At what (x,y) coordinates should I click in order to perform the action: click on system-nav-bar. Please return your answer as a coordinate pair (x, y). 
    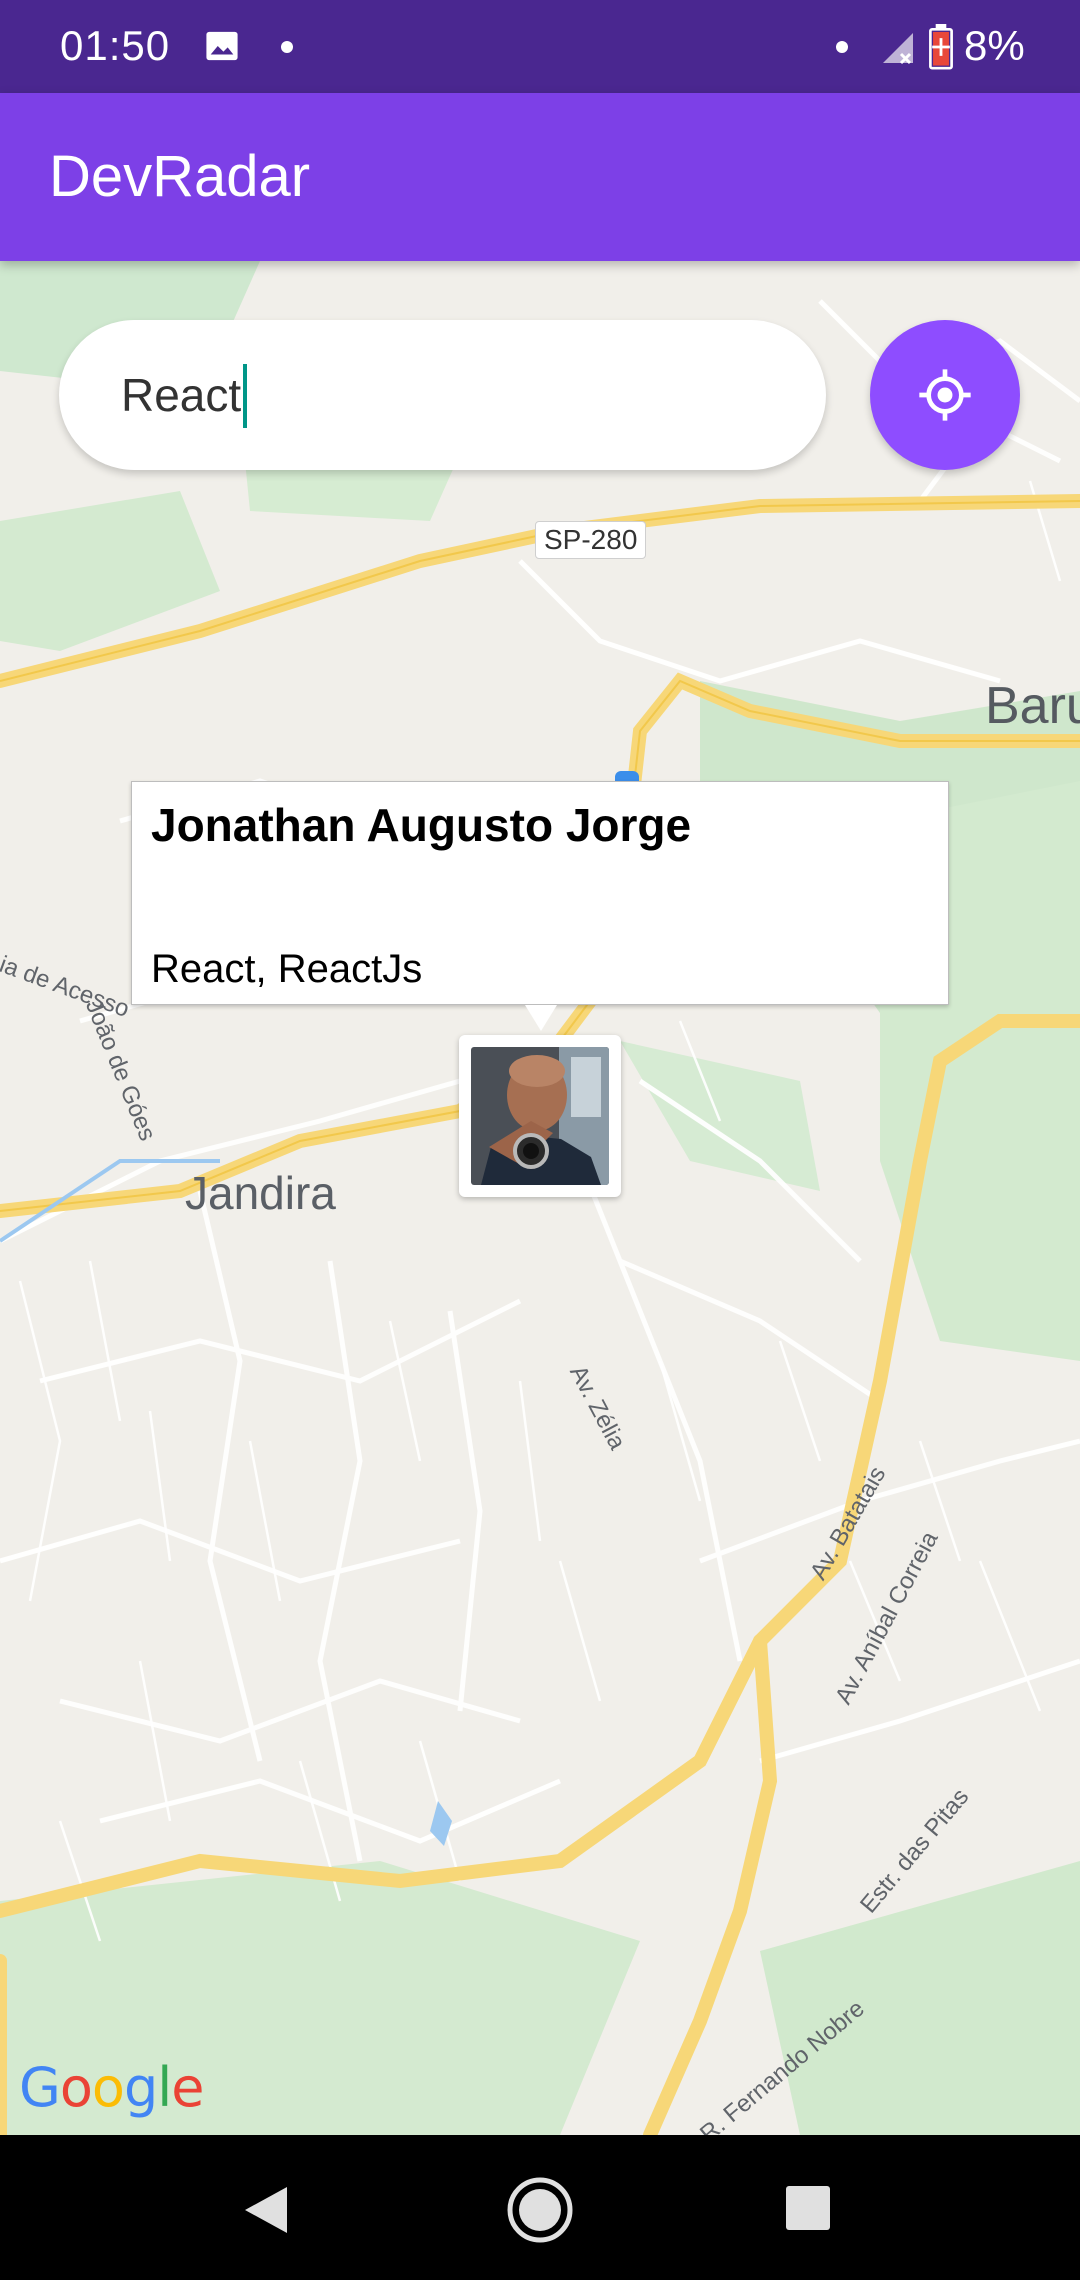
    Looking at the image, I should click on (540, 2207).